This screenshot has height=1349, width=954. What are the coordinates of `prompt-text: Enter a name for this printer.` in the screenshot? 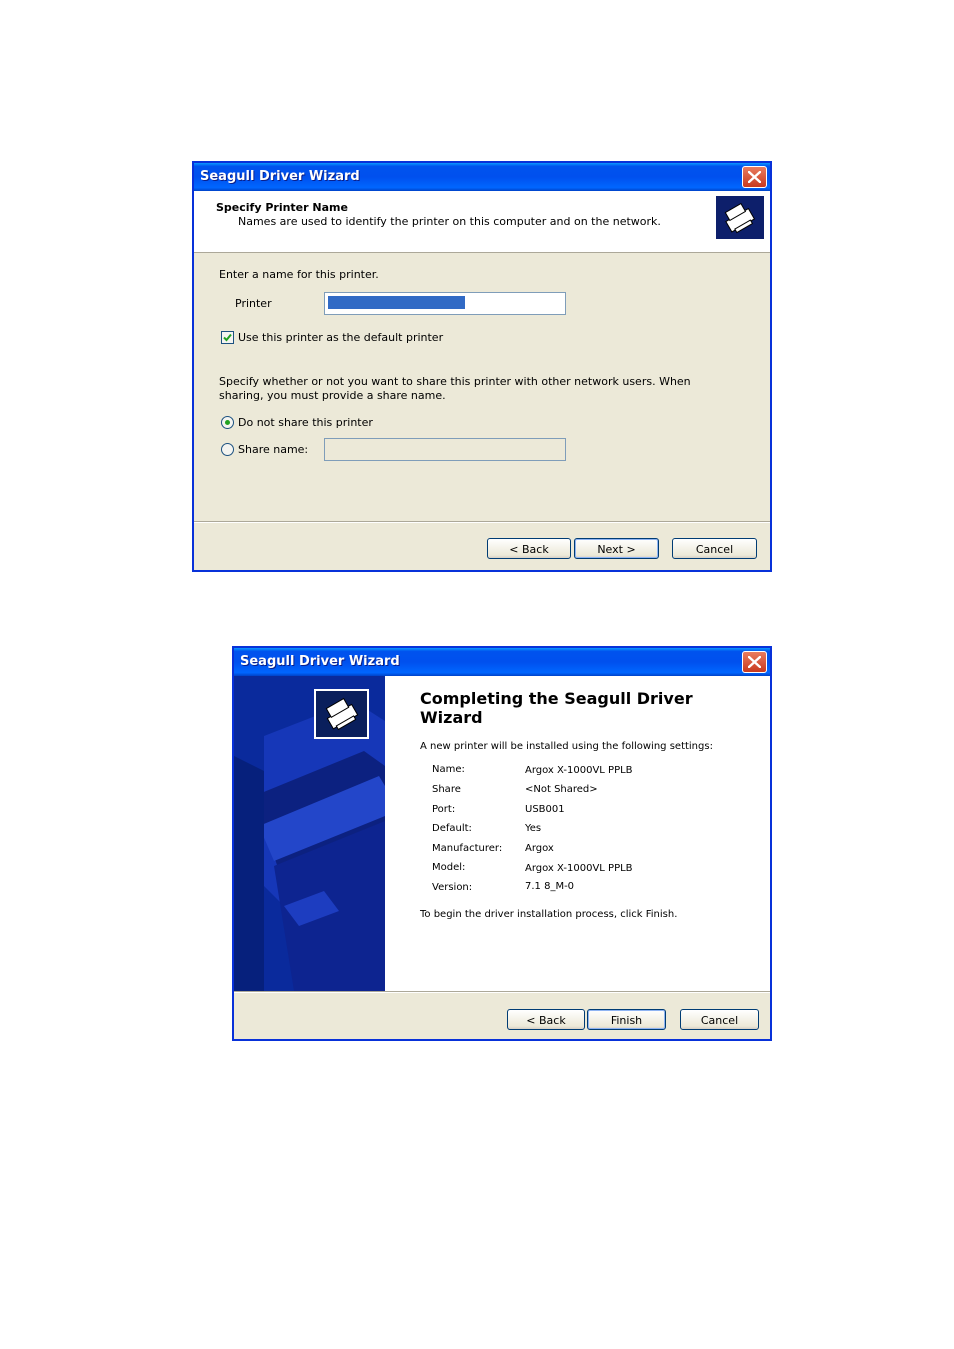 It's located at (299, 274).